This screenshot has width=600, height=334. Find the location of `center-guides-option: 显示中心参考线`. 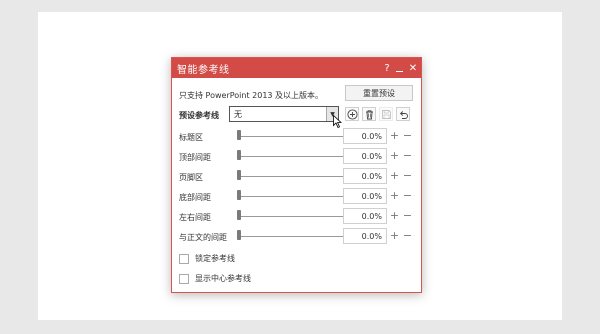

center-guides-option: 显示中心参考线 is located at coordinates (215, 278).